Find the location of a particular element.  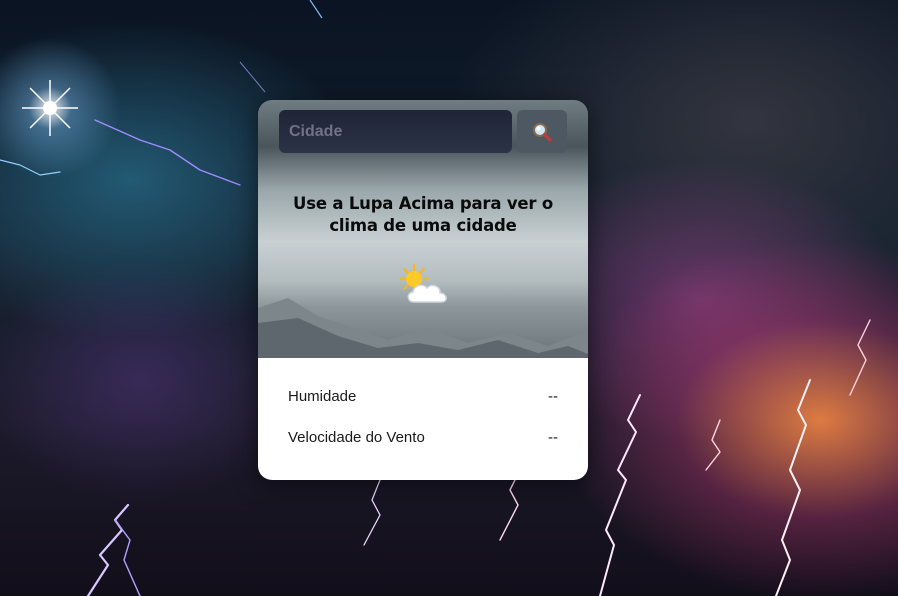

search-bar is located at coordinates (423, 131).